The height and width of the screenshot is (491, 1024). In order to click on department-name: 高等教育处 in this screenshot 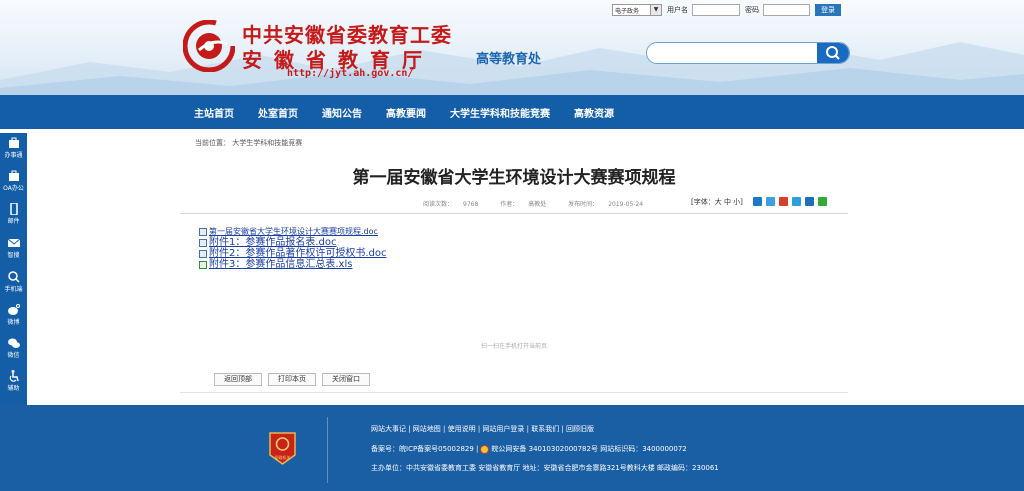, I will do `click(509, 59)`.